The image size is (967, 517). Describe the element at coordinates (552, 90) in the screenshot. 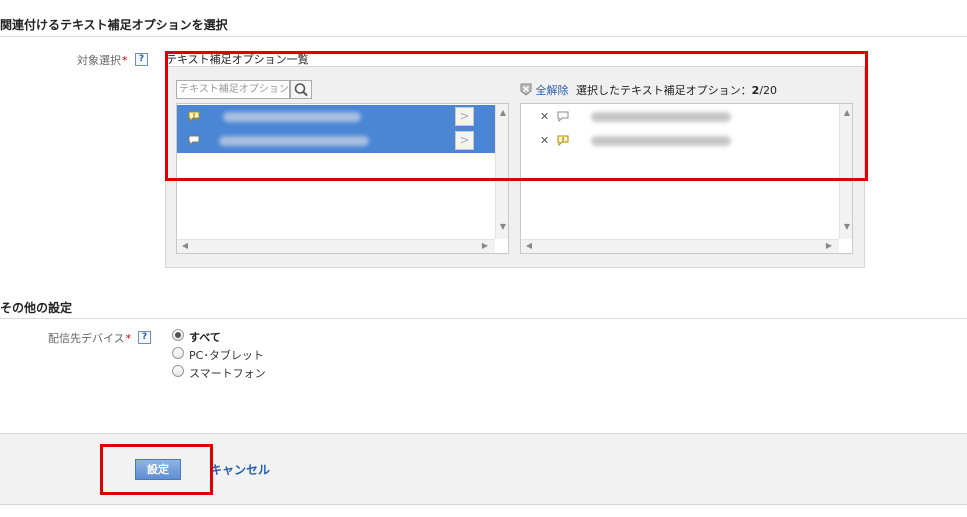

I see `clear-all-label: 全解除` at that location.